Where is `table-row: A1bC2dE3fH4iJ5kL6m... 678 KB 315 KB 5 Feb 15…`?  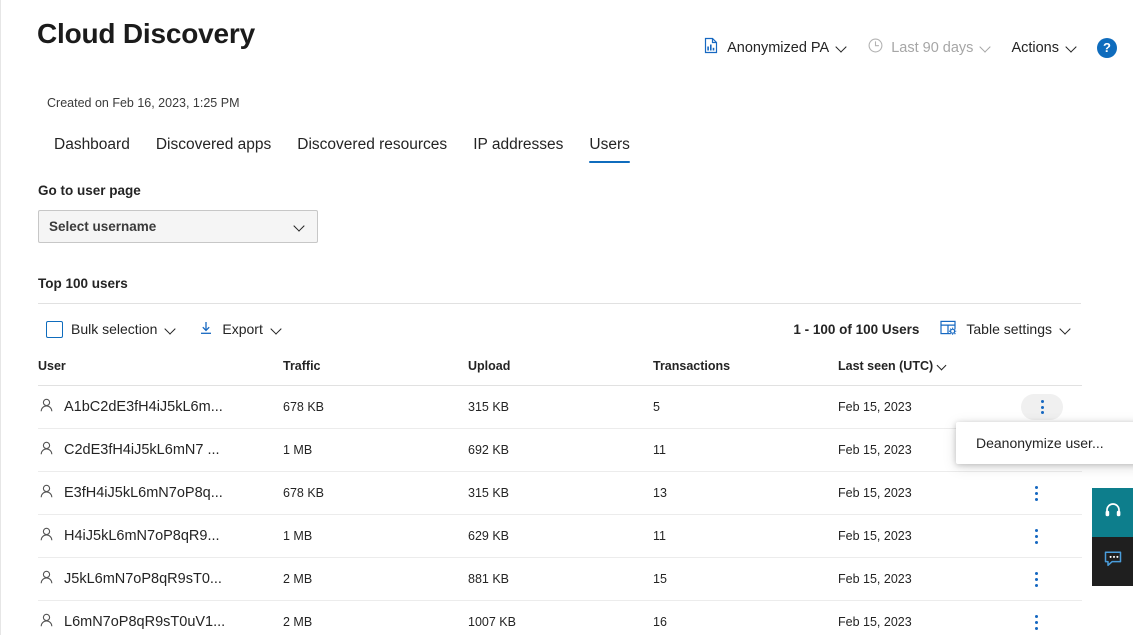
table-row: A1bC2dE3fH4iJ5kL6m... 678 KB 315 KB 5 Feb 15… is located at coordinates (560, 407).